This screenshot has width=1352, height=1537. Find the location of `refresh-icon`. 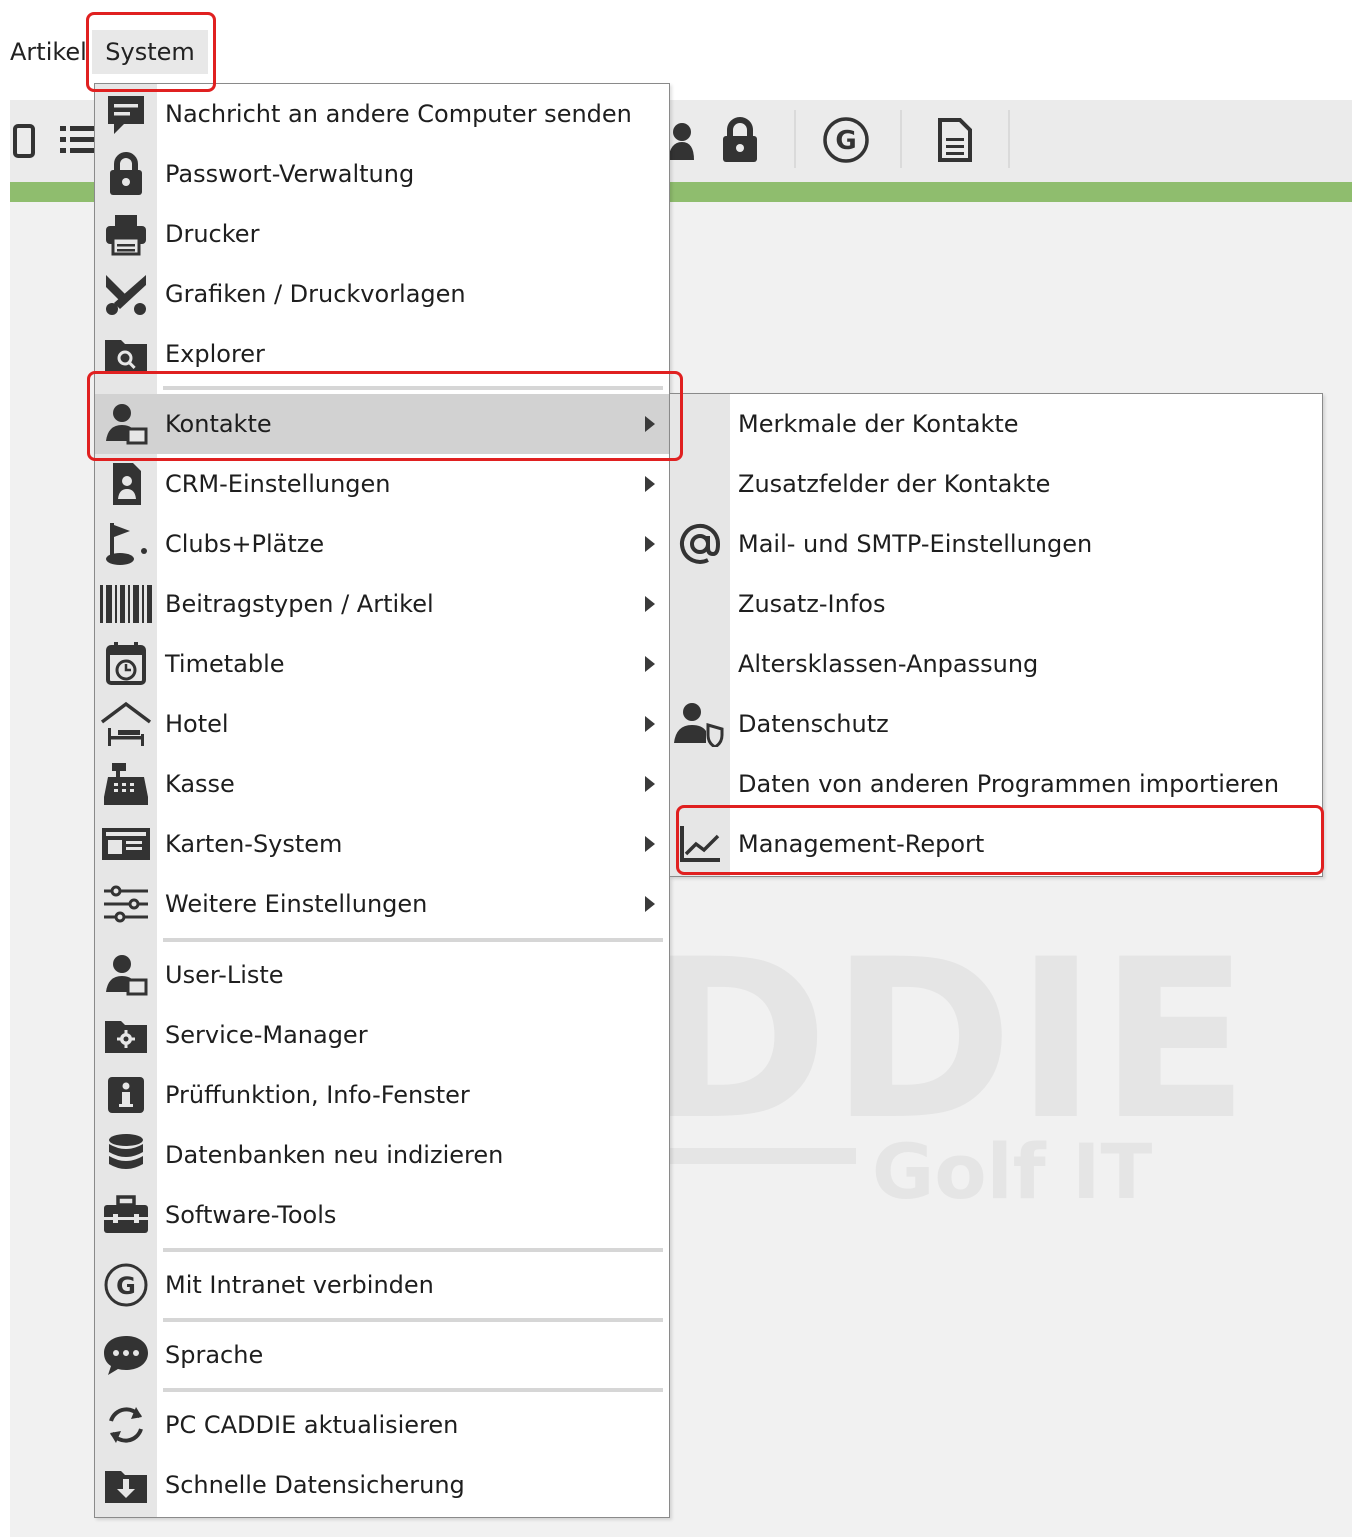

refresh-icon is located at coordinates (126, 1425).